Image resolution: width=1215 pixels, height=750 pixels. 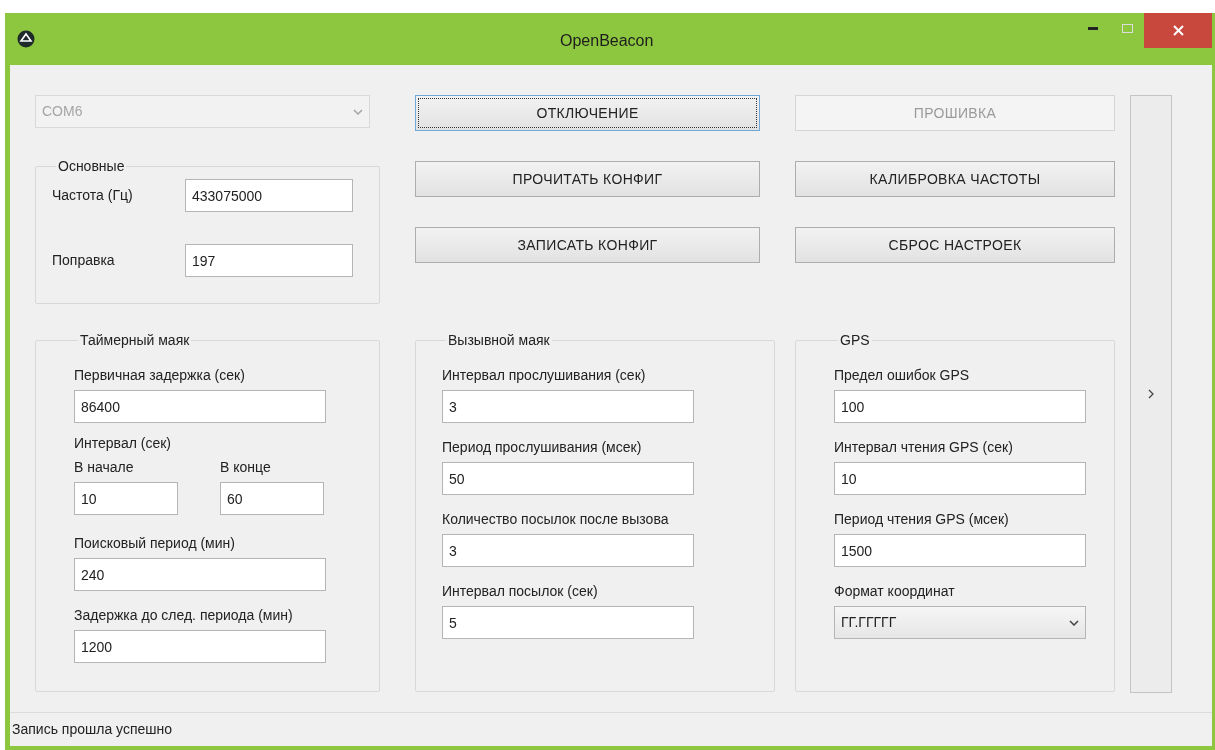 I want to click on text-field: 1500, so click(x=960, y=550).